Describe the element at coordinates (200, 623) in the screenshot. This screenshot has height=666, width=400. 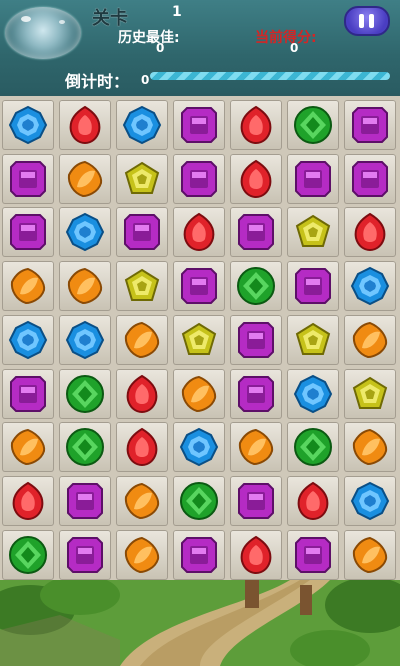
I see `background-scene` at that location.